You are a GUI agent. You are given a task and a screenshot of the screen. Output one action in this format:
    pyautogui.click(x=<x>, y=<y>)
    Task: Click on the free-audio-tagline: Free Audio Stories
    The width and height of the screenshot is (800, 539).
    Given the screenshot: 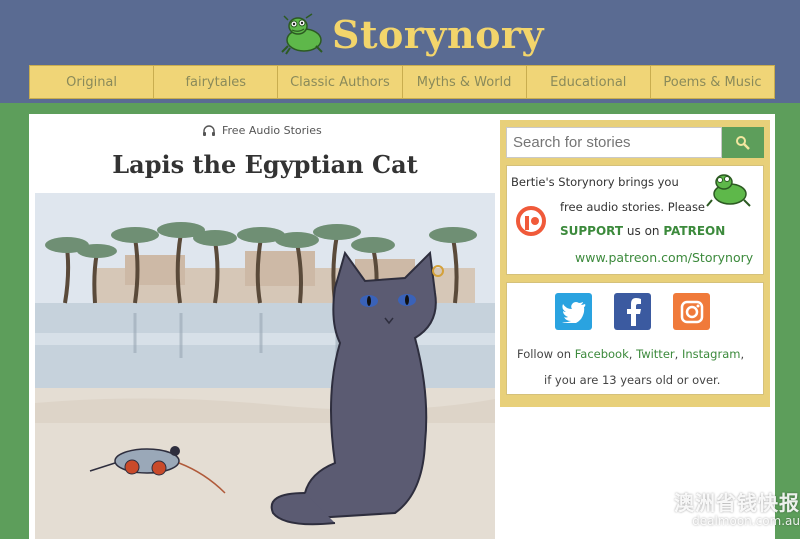 What is the action you would take?
    pyautogui.click(x=262, y=130)
    